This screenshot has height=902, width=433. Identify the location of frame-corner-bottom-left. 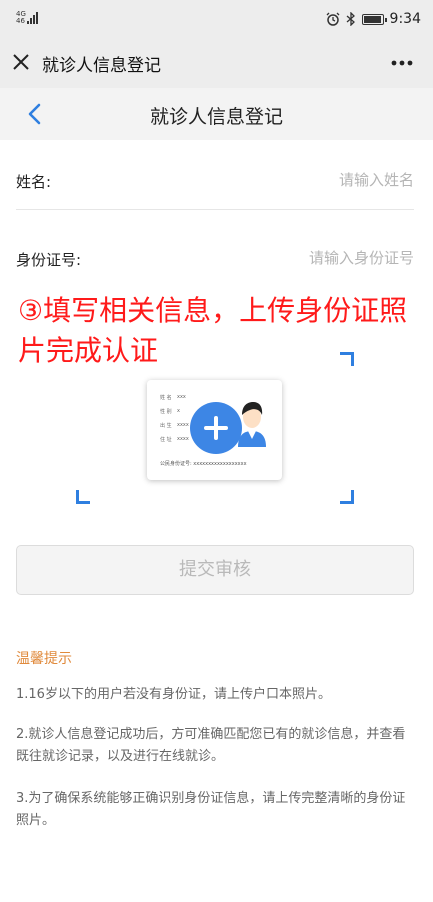
(83, 497).